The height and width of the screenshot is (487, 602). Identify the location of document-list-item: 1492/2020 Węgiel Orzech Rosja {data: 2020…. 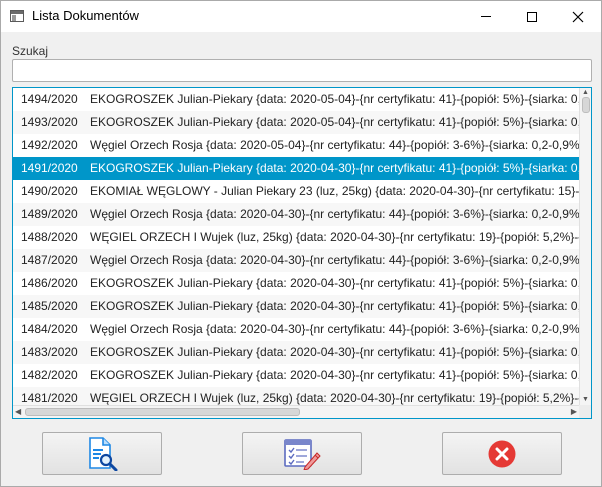
(296, 145).